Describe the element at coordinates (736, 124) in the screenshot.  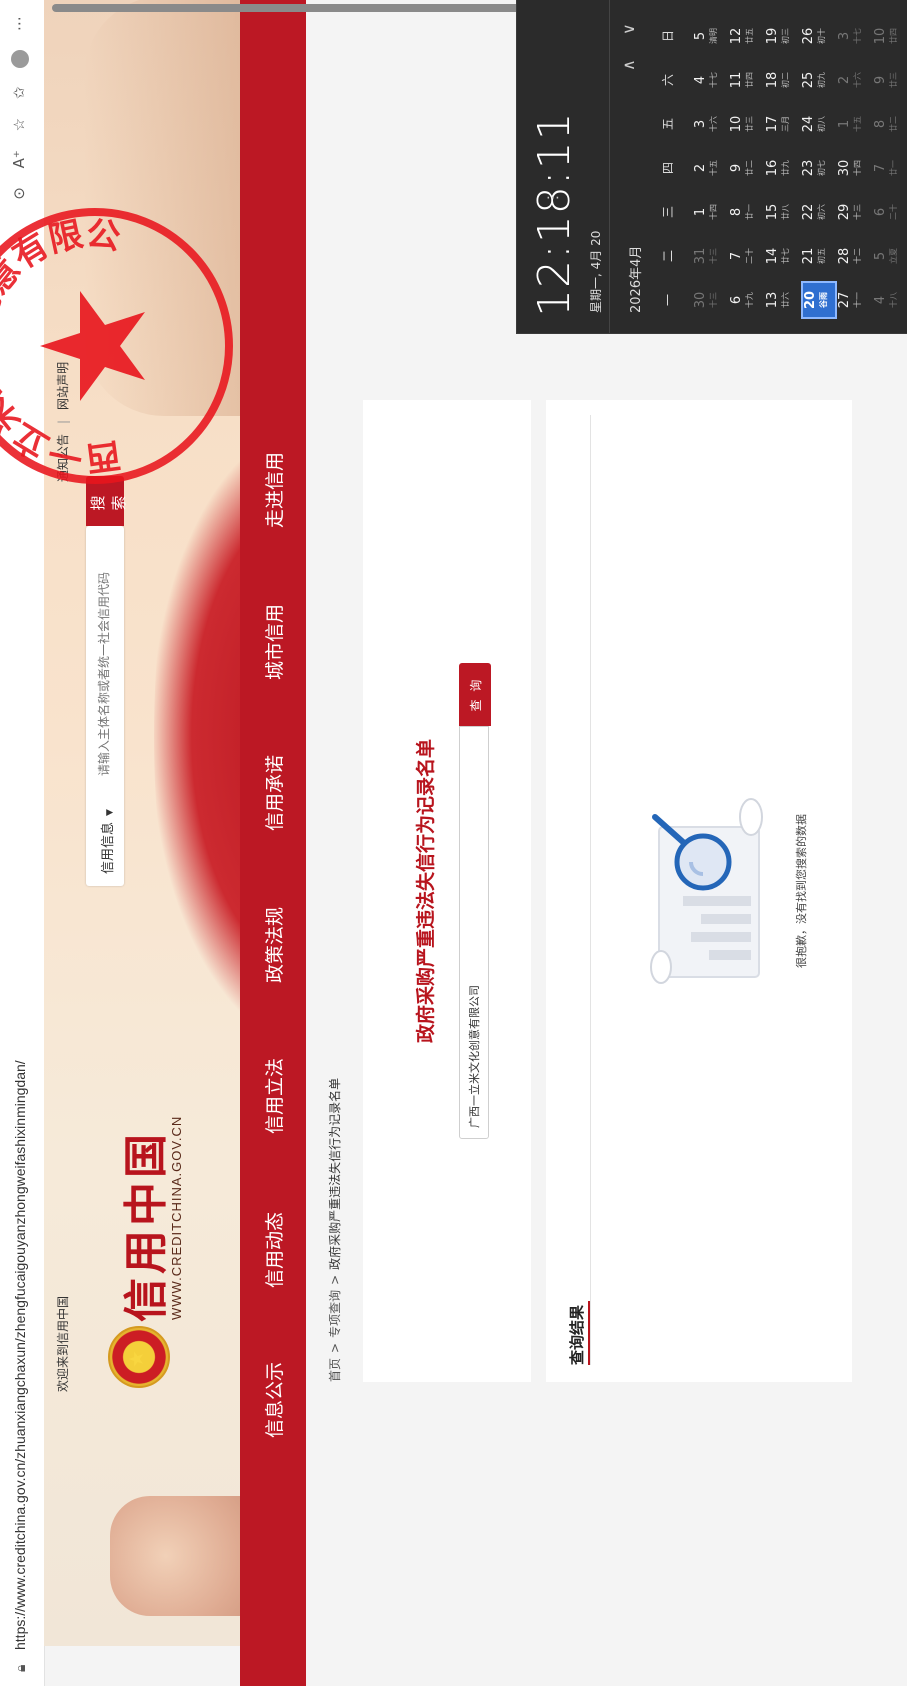
I see `calendar-day-number: 10` at that location.